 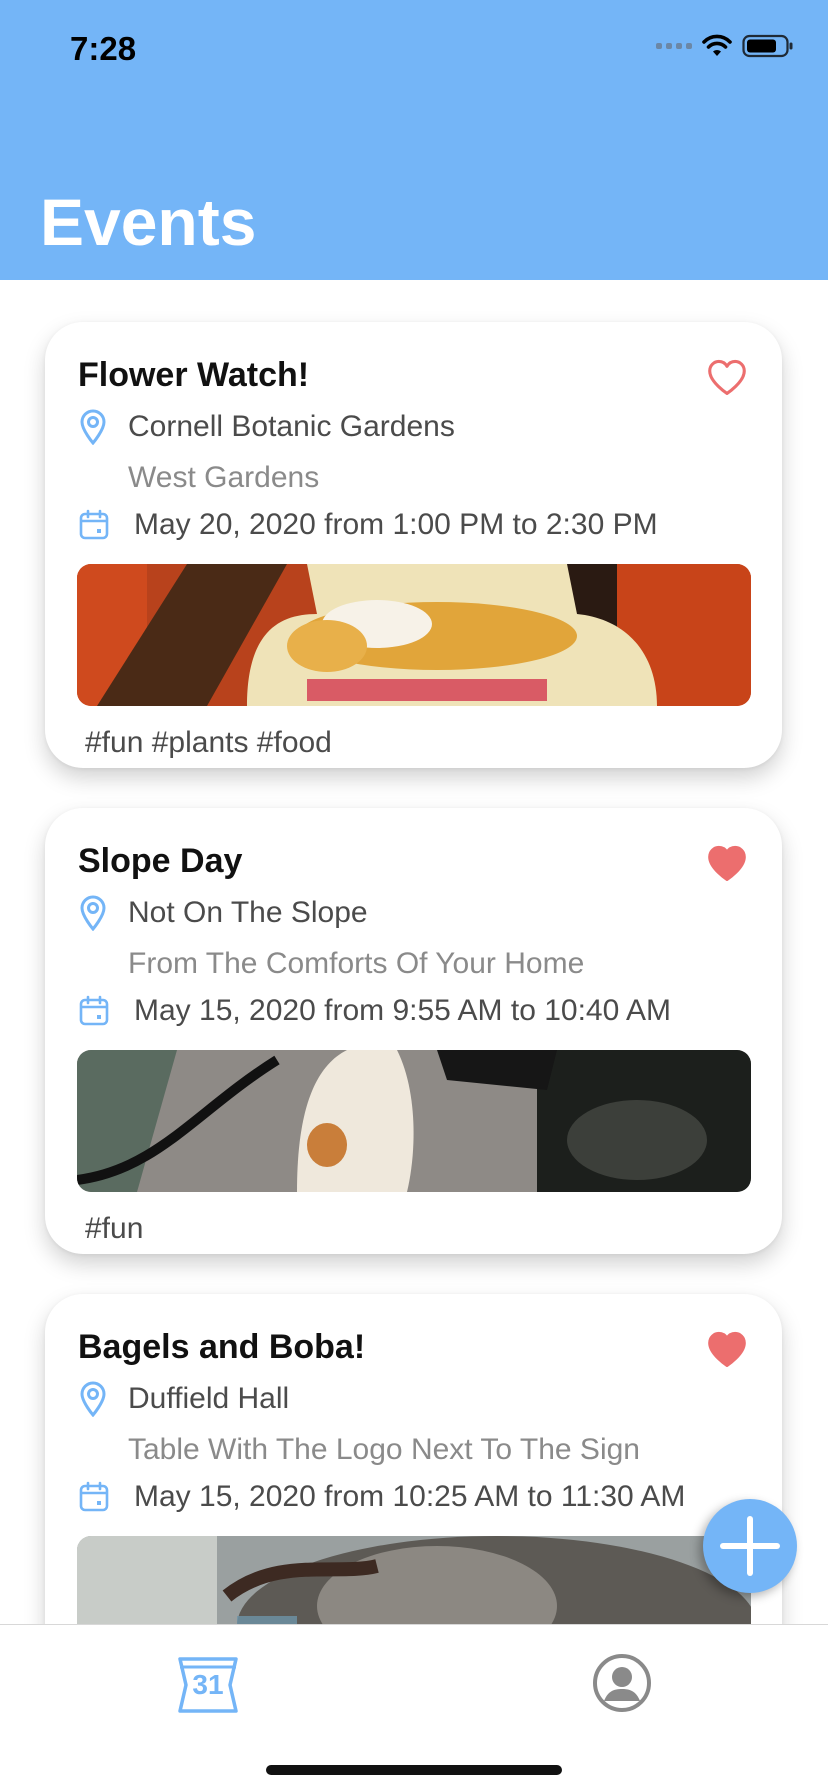 I want to click on date-row: May 15, 2020 from 9:55 AM to 10:40 AM, so click(x=374, y=1011).